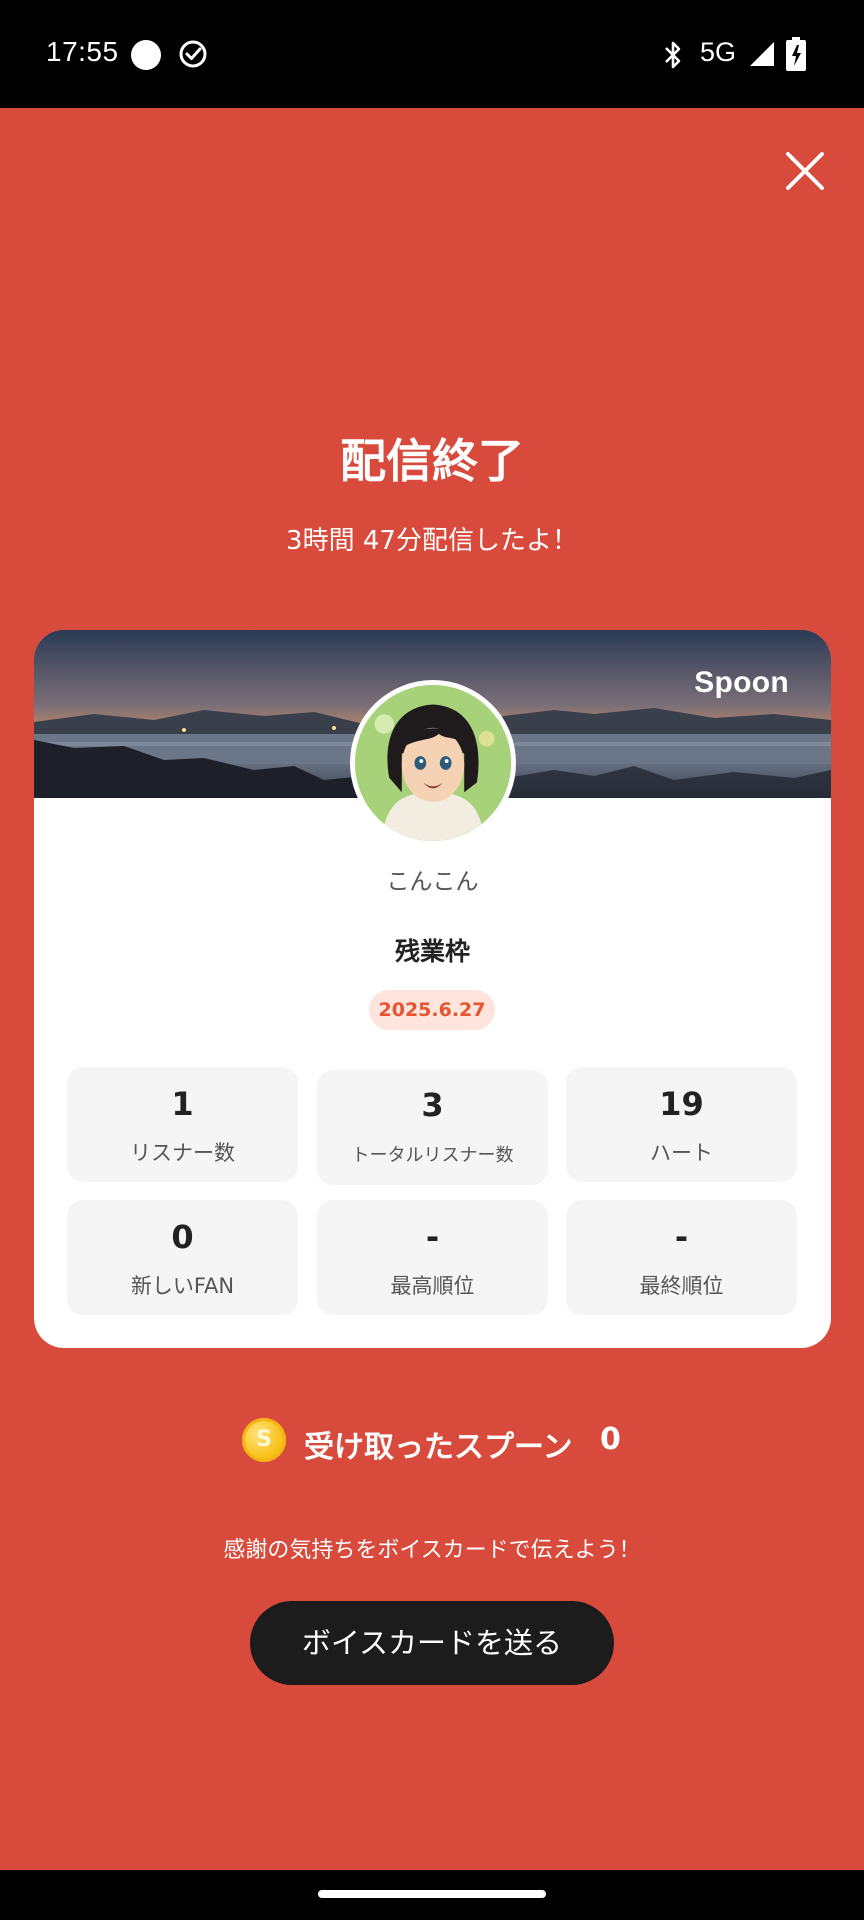 This screenshot has width=864, height=1920. I want to click on status-time: 17:55, so click(82, 51).